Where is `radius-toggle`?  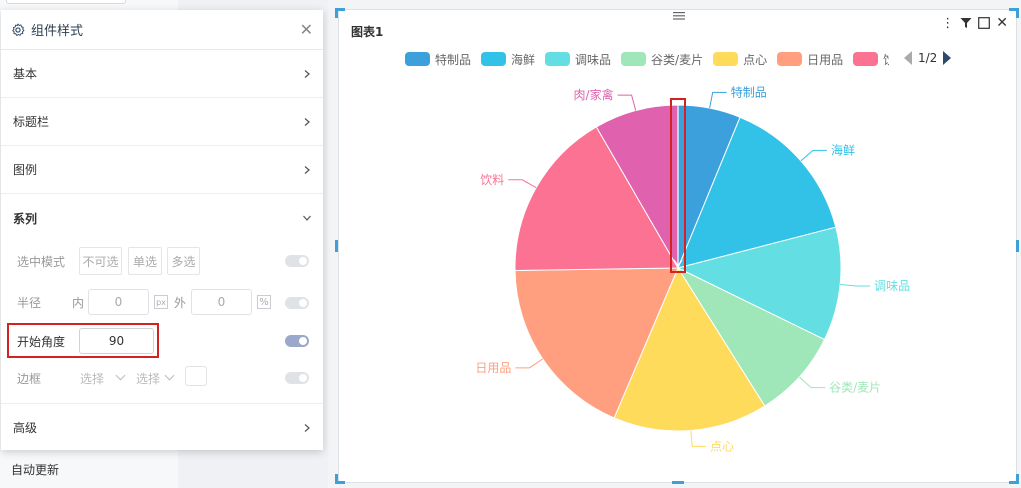
radius-toggle is located at coordinates (297, 303).